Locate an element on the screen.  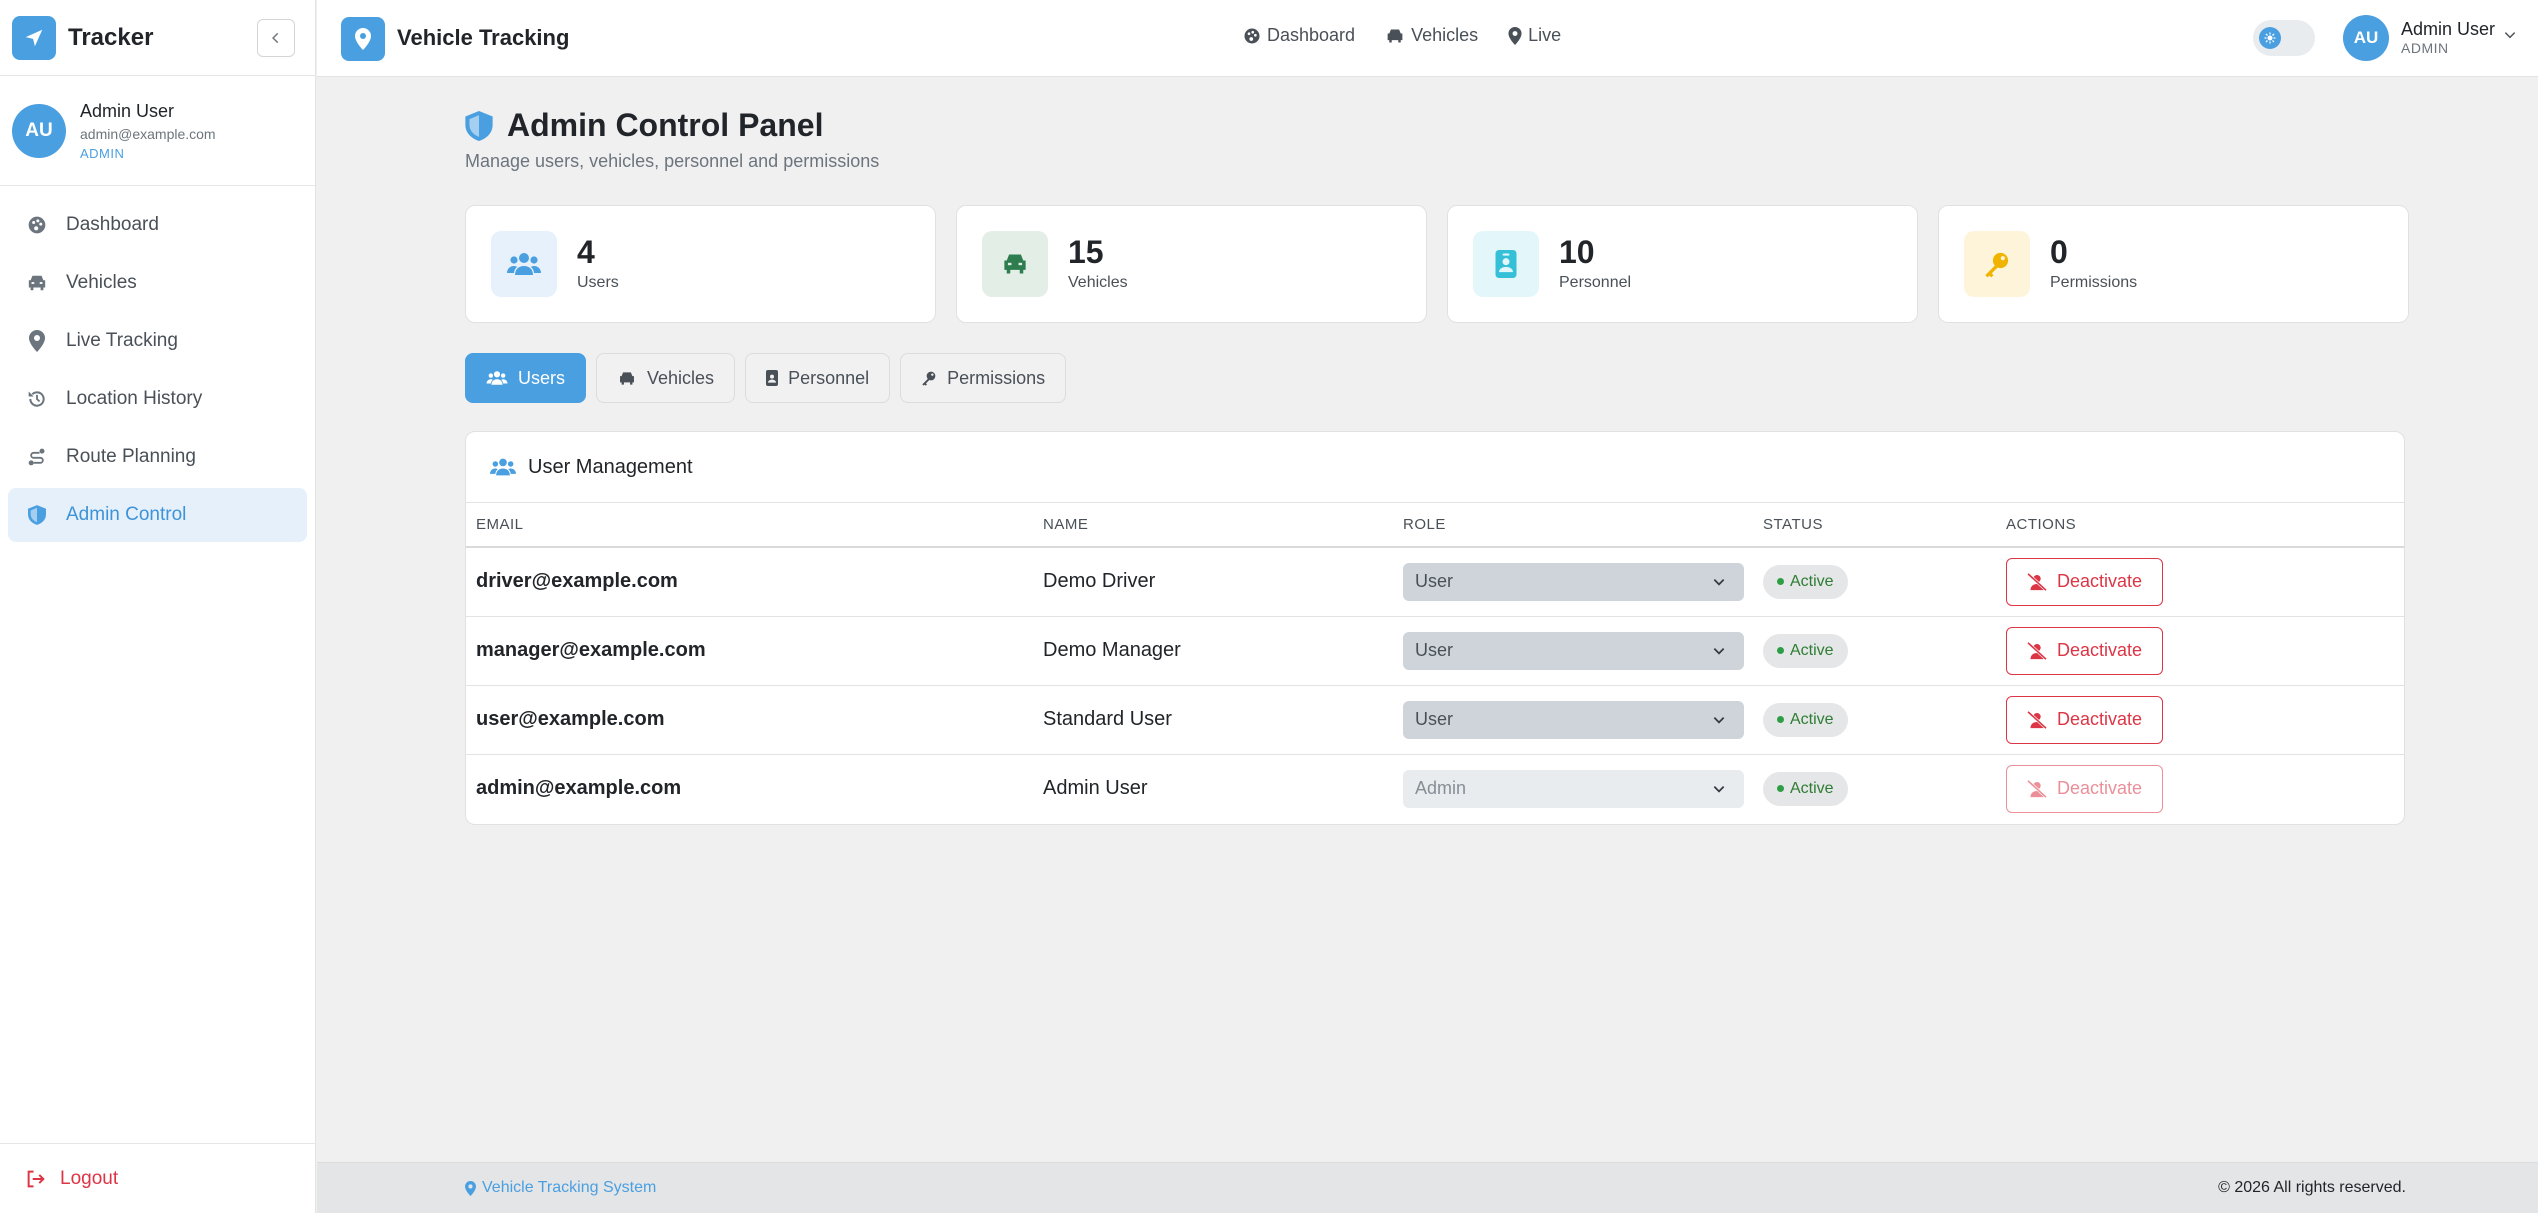
role-select: Admin is located at coordinates (1573, 788).